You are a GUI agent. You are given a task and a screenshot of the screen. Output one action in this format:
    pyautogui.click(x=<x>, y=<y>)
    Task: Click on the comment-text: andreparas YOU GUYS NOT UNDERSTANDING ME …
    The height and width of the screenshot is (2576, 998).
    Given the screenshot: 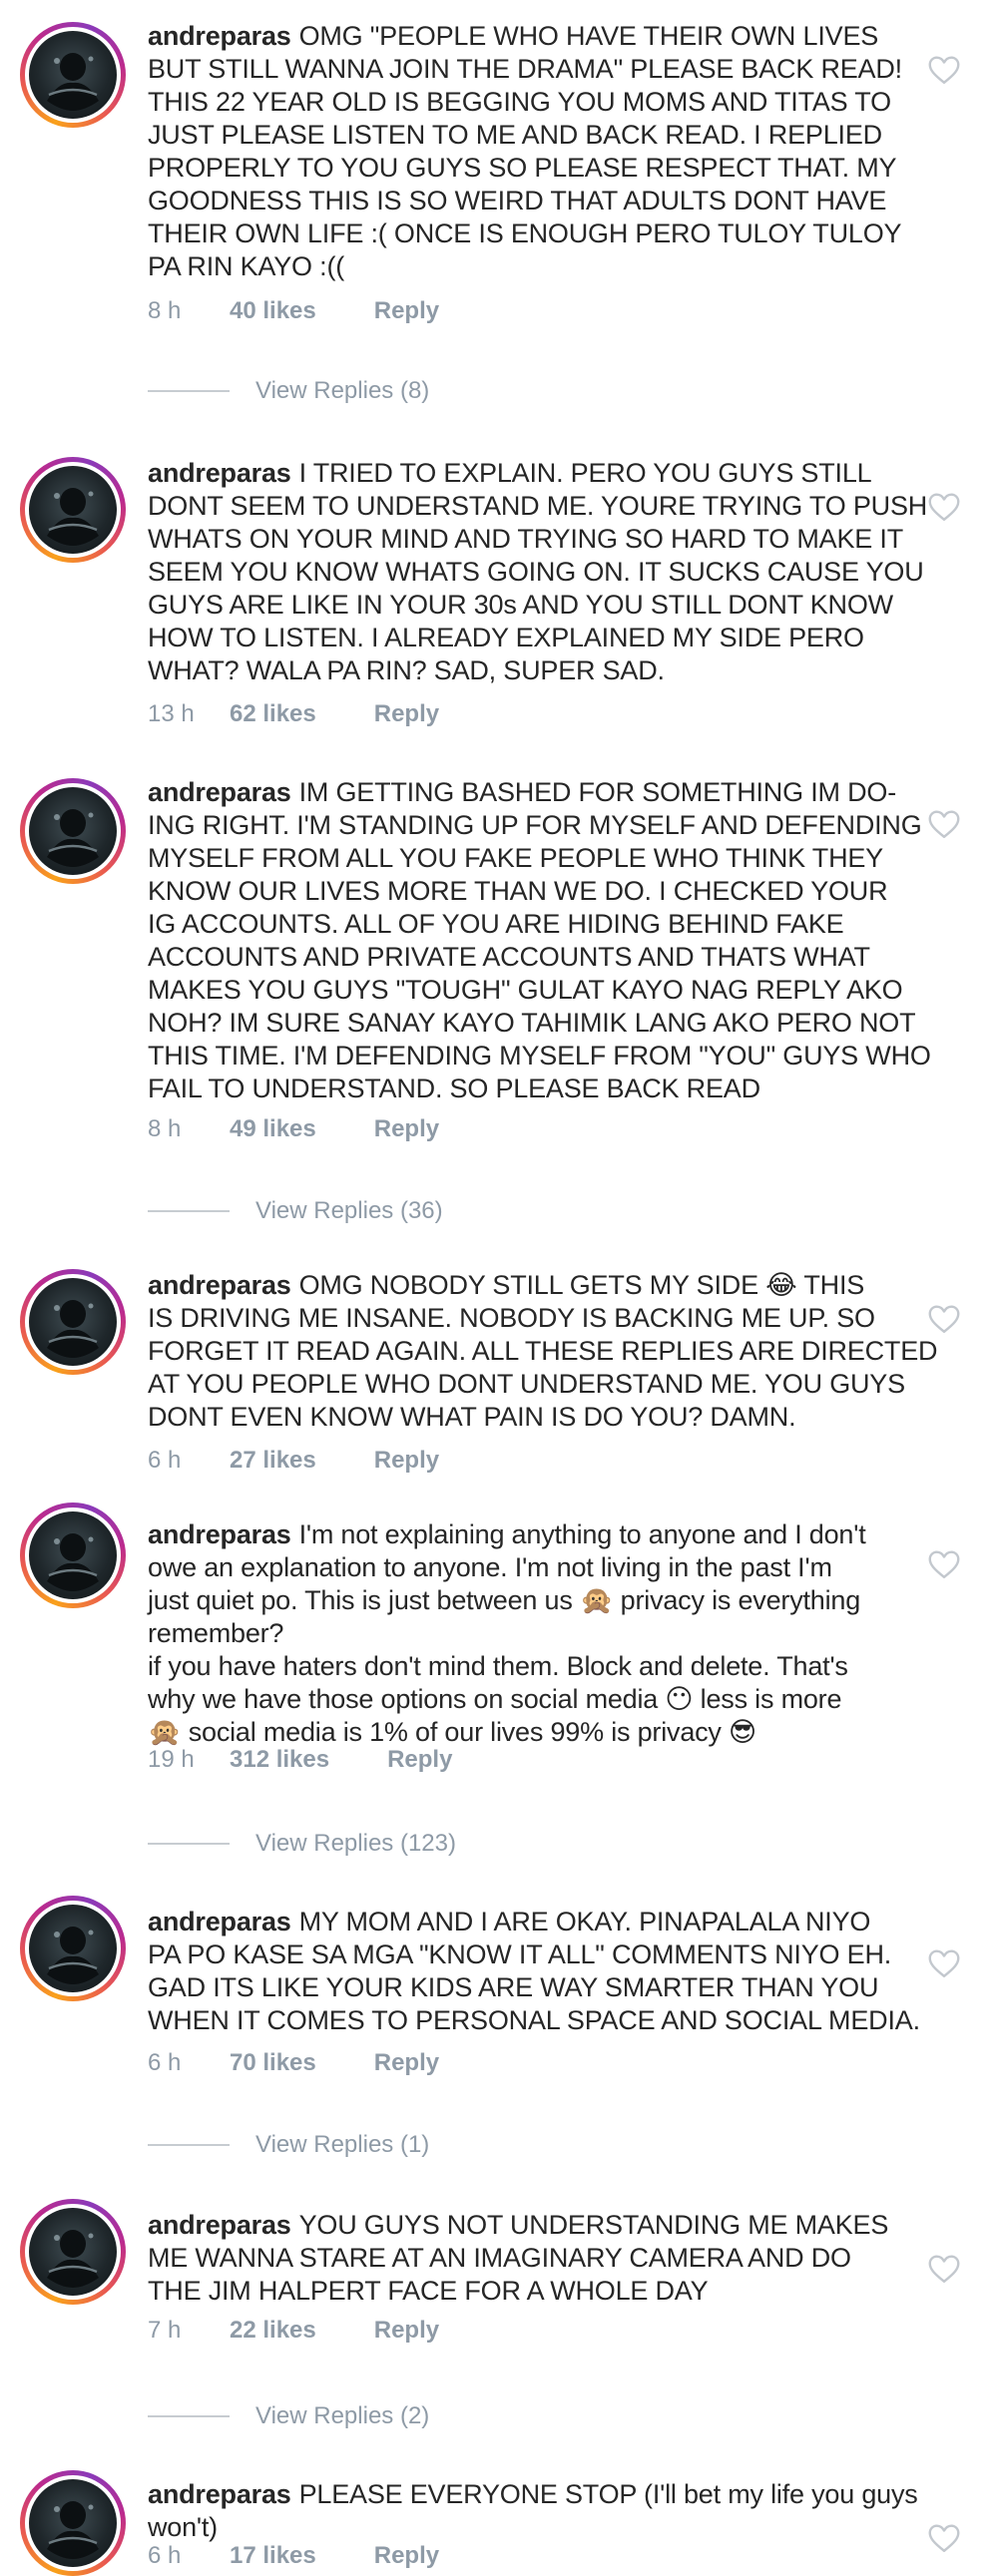 What is the action you would take?
    pyautogui.click(x=527, y=2258)
    